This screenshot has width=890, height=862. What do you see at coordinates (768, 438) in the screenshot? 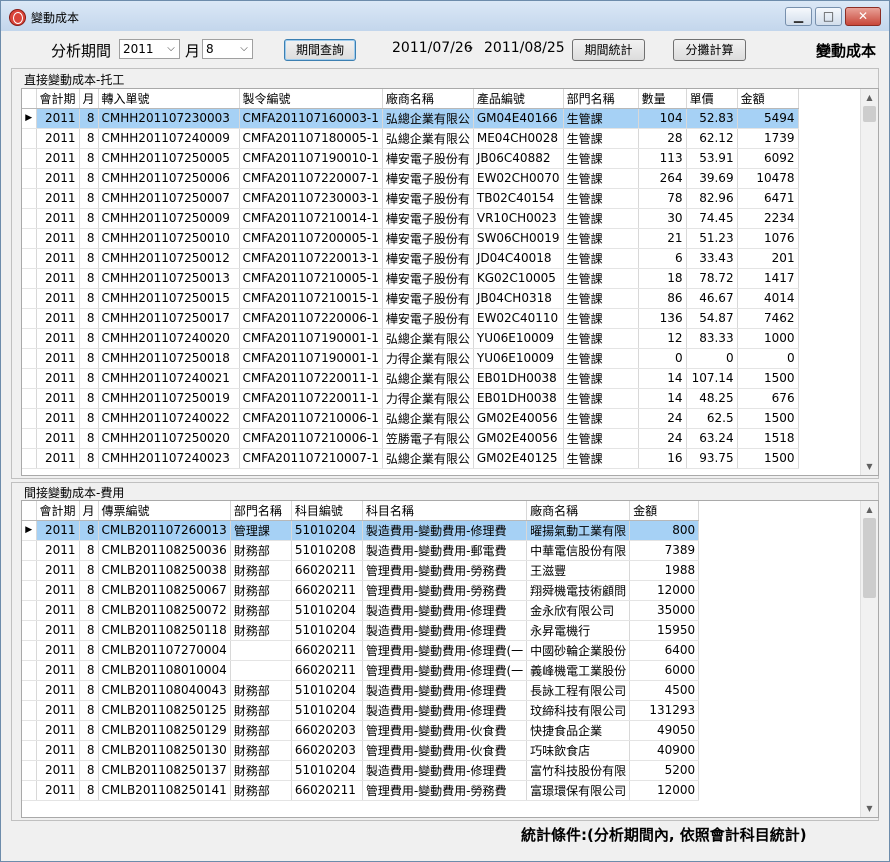
I see `table-cell: 1518` at bounding box center [768, 438].